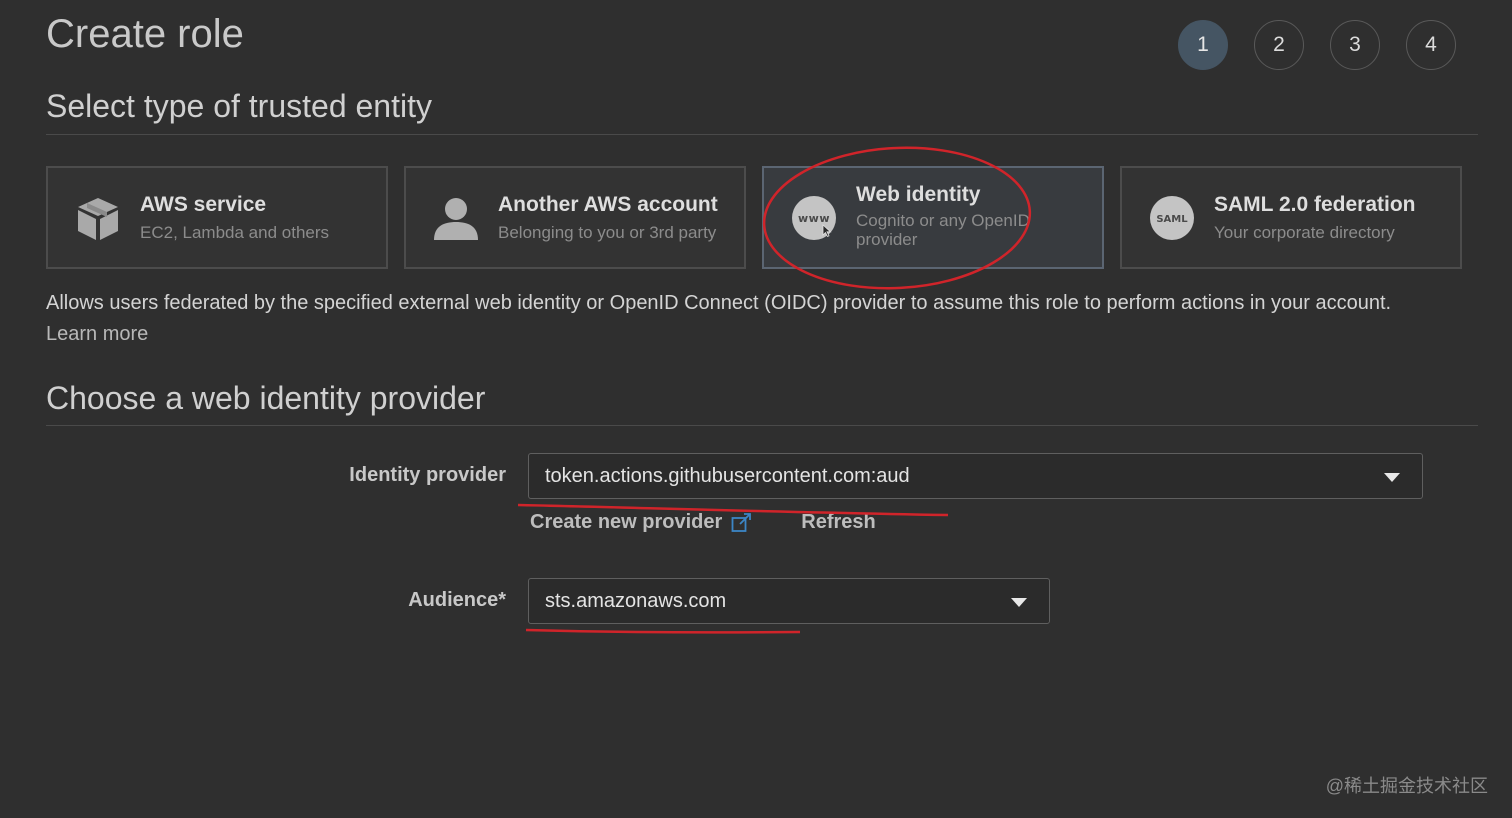 The width and height of the screenshot is (1512, 818). I want to click on provider-heading: Choose a web identity provider, so click(266, 398).